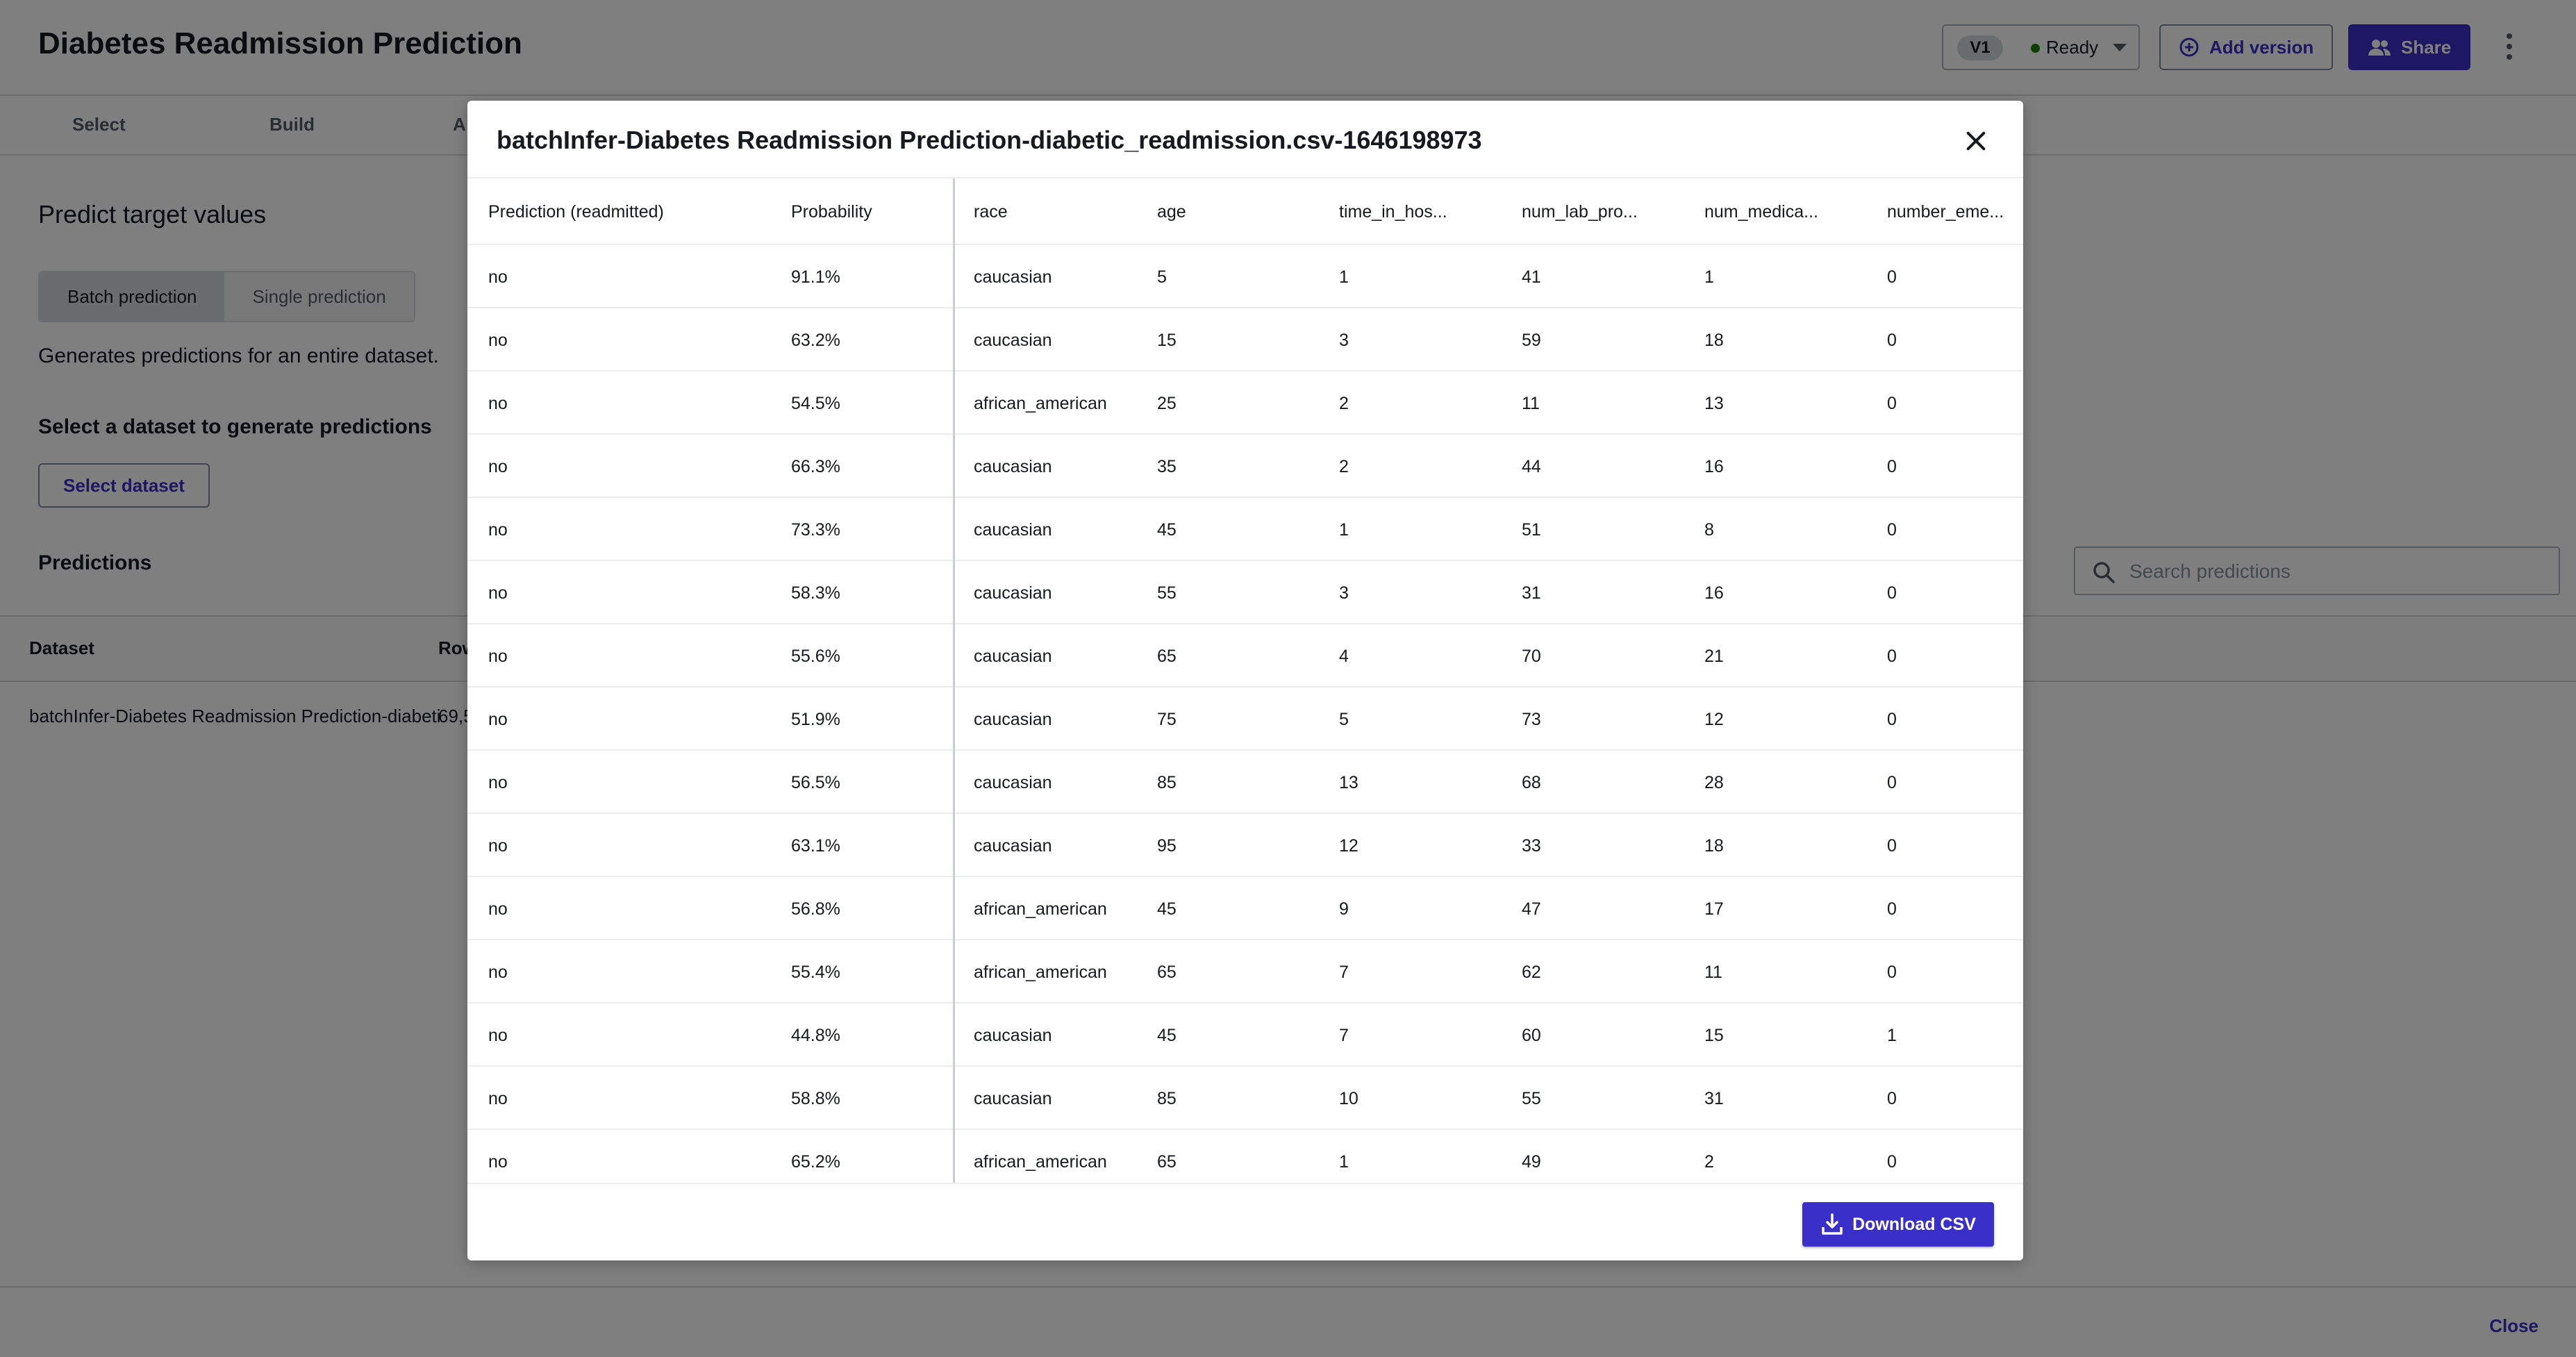 The image size is (2576, 1357). I want to click on cell-time-in-hospital: 9, so click(1344, 909).